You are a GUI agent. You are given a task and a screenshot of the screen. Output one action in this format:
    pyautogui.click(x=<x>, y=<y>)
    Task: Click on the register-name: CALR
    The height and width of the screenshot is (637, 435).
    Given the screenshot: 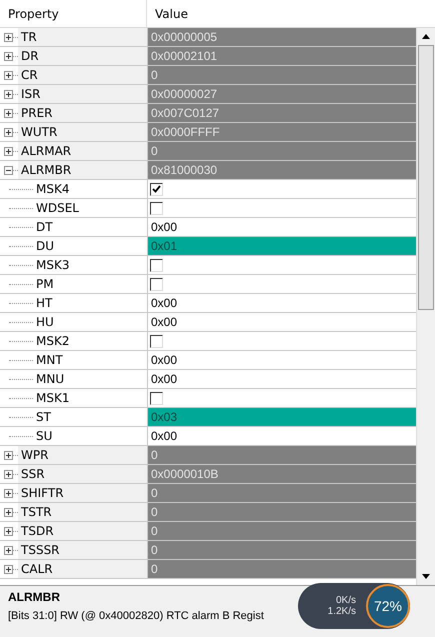 What is the action you would take?
    pyautogui.click(x=82, y=569)
    